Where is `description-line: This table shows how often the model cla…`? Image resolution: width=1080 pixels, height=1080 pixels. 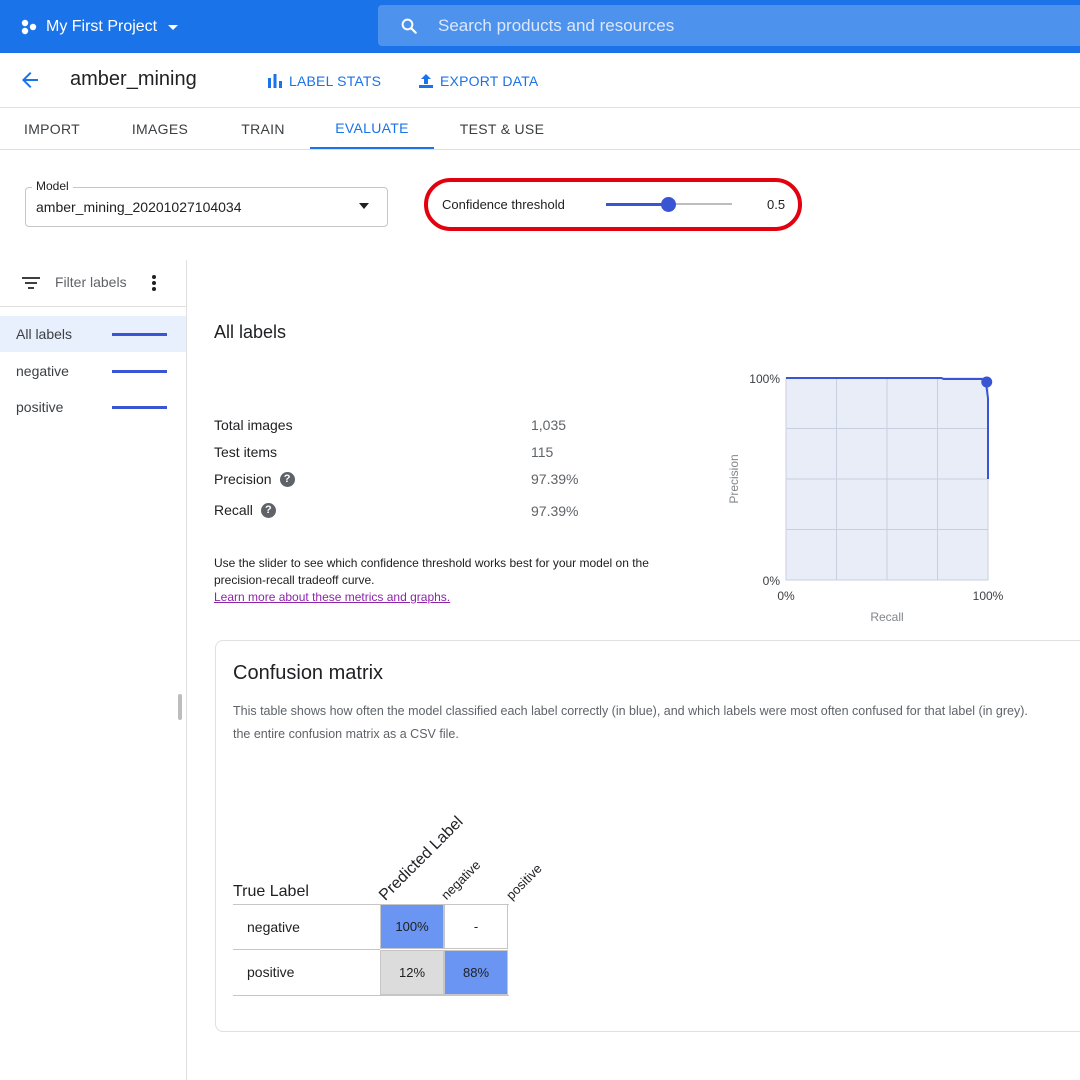
description-line: This table shows how often the model cla… is located at coordinates (630, 711).